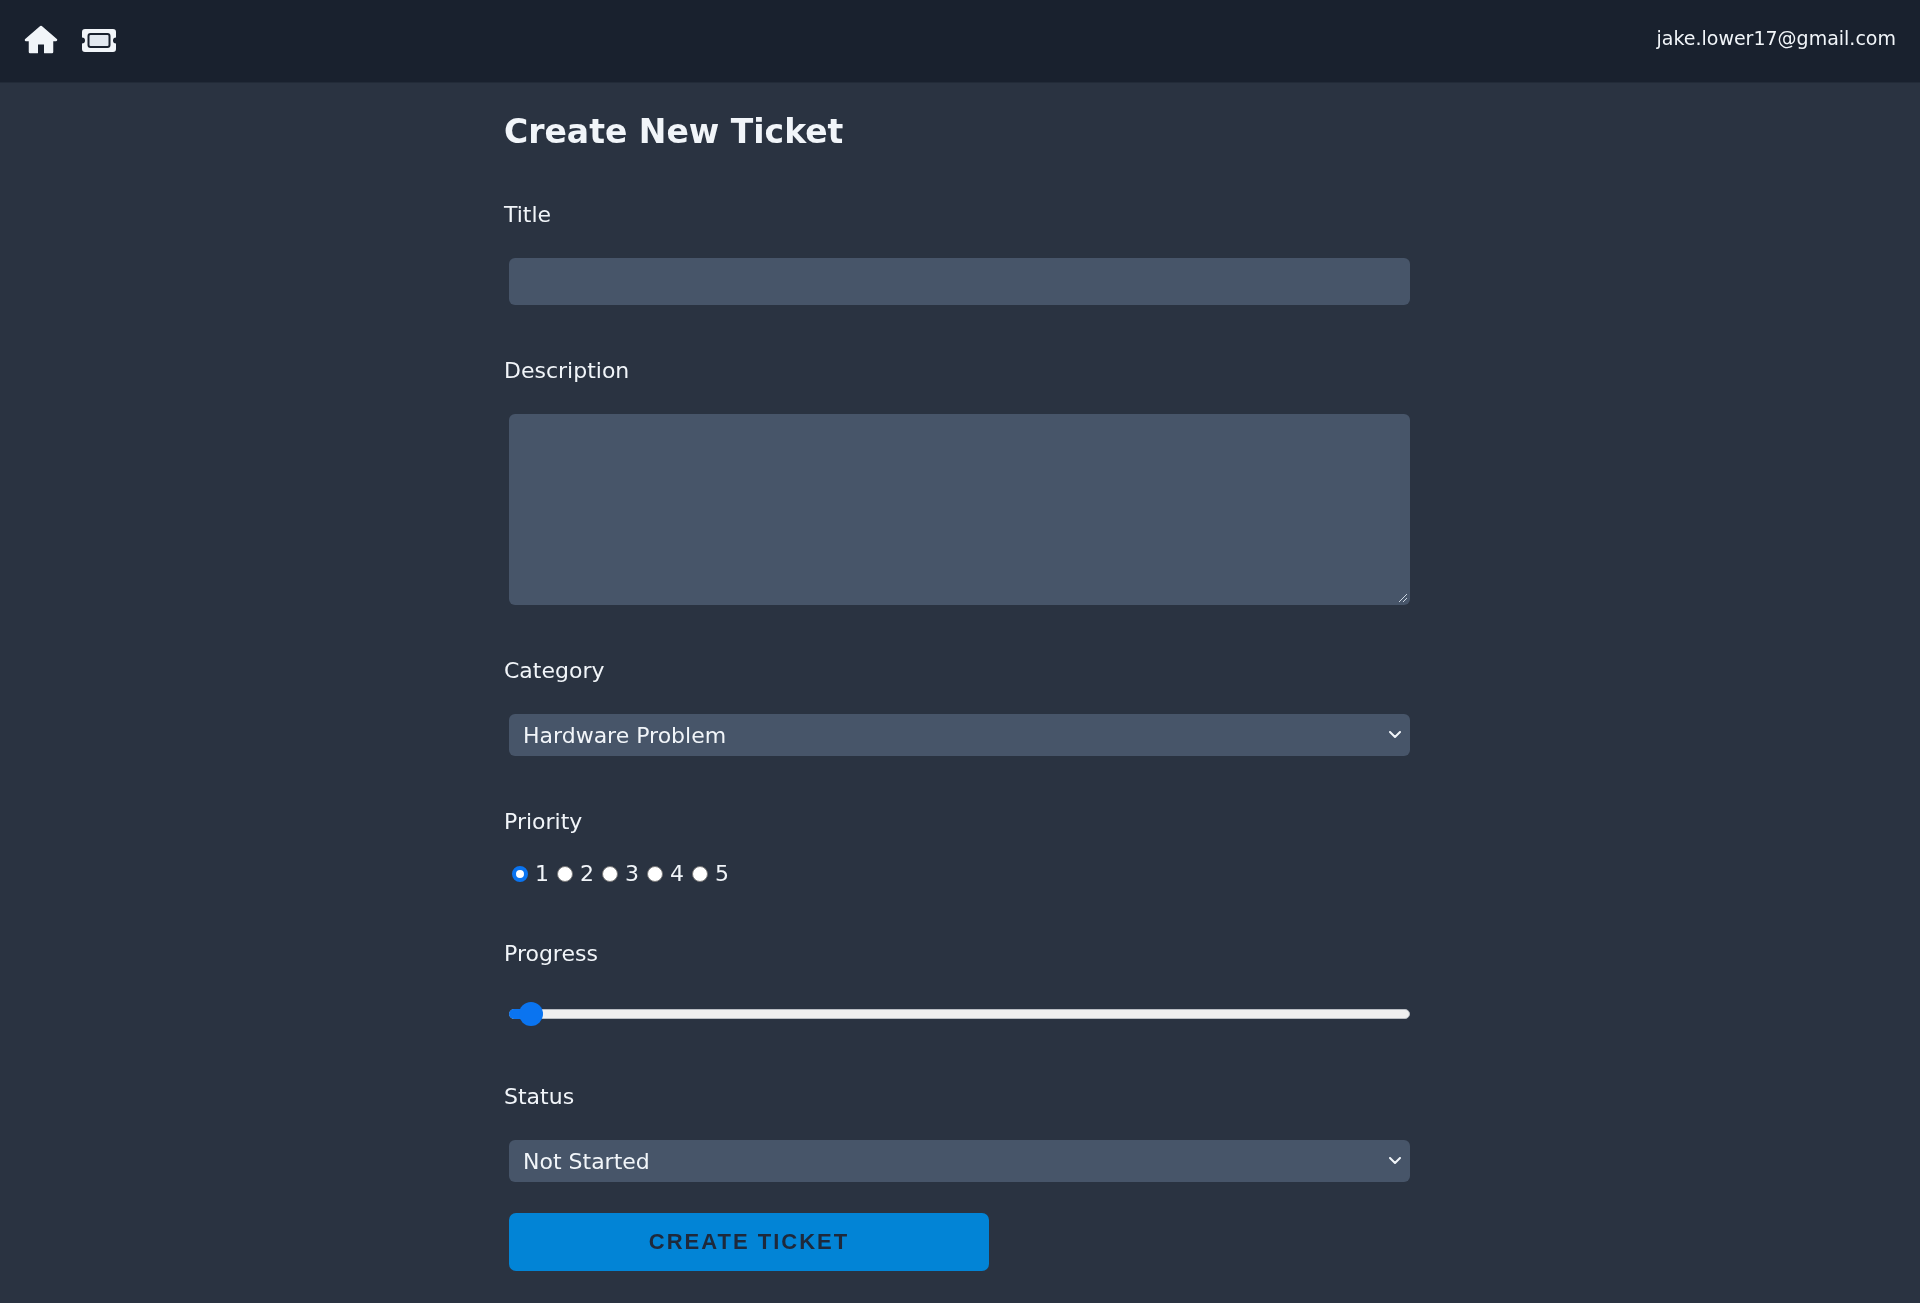  Describe the element at coordinates (528, 215) in the screenshot. I see `field-label: Title` at that location.